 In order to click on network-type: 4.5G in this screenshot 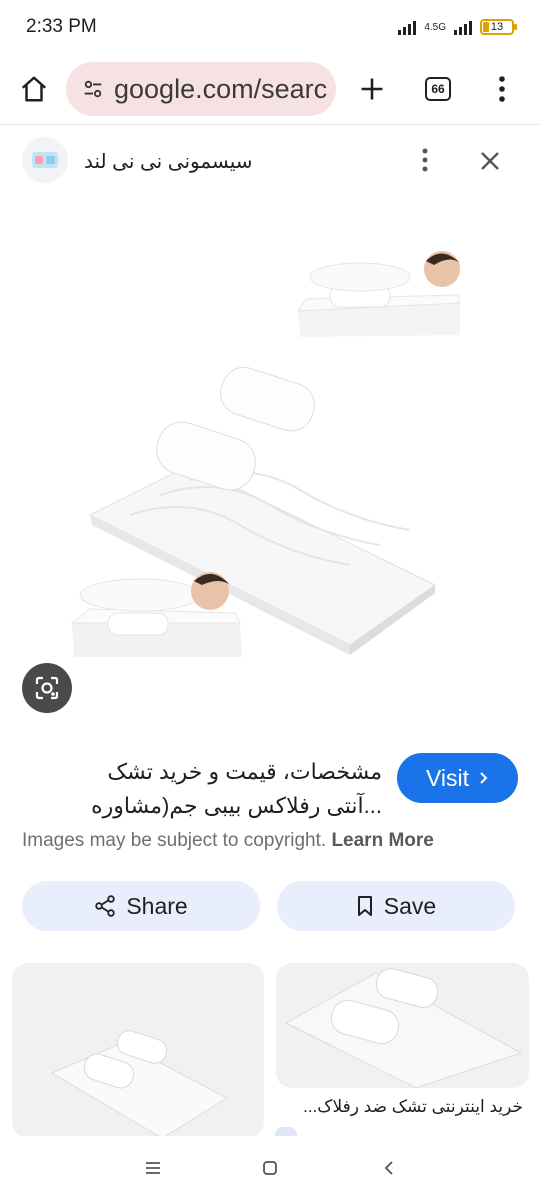, I will do `click(435, 27)`.